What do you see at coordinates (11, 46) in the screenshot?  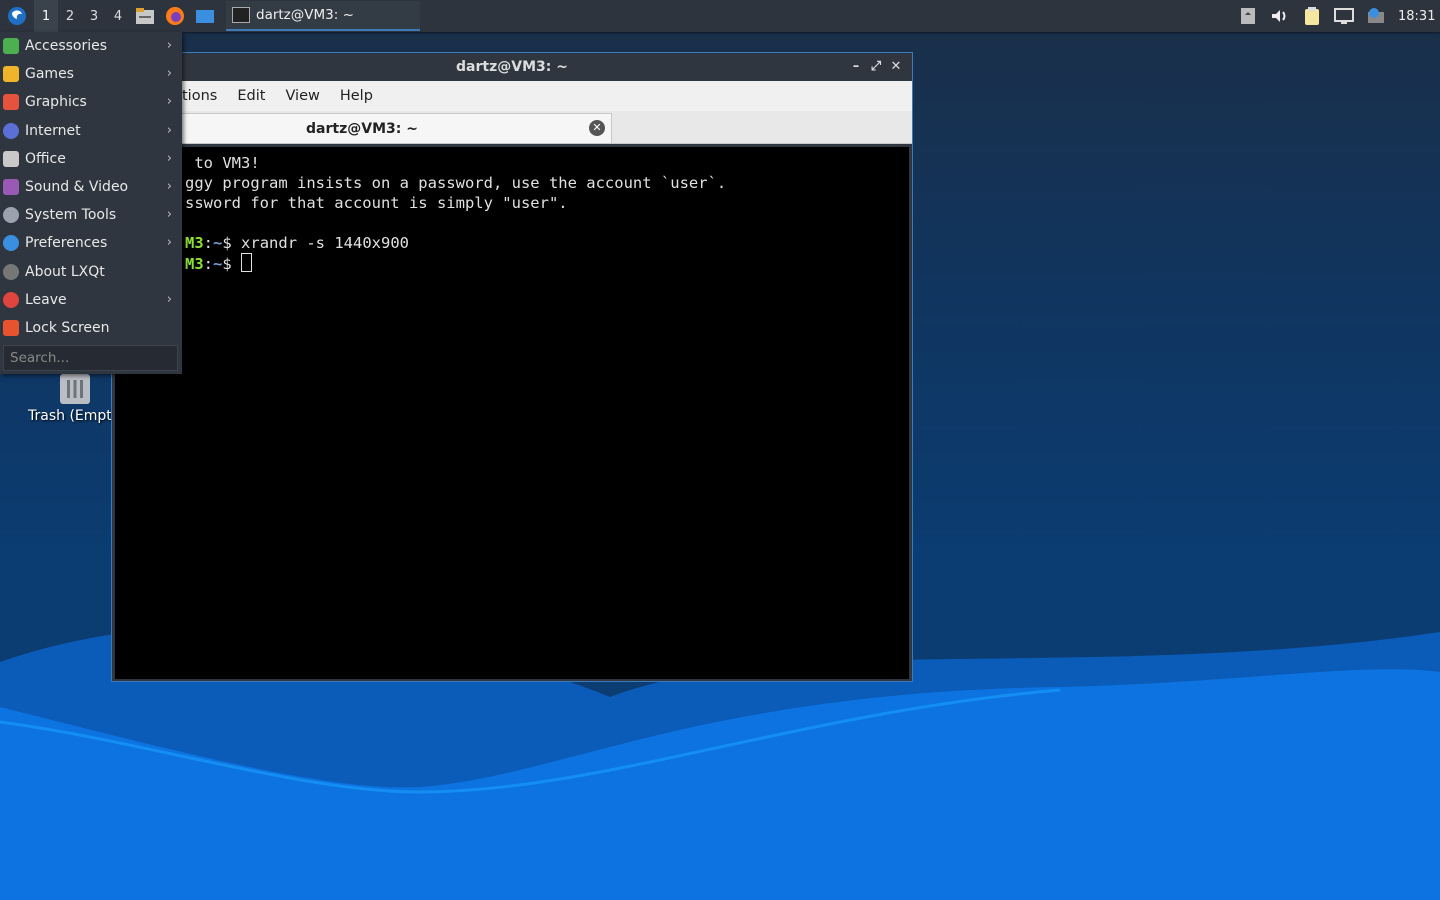 I see `accessories-icon` at bounding box center [11, 46].